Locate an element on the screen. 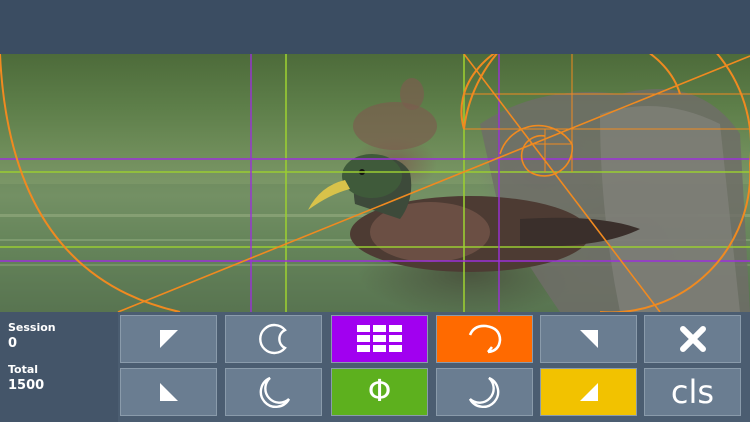 Image resolution: width=750 pixels, height=422 pixels. corner-bottom-right-button is located at coordinates (588, 392).